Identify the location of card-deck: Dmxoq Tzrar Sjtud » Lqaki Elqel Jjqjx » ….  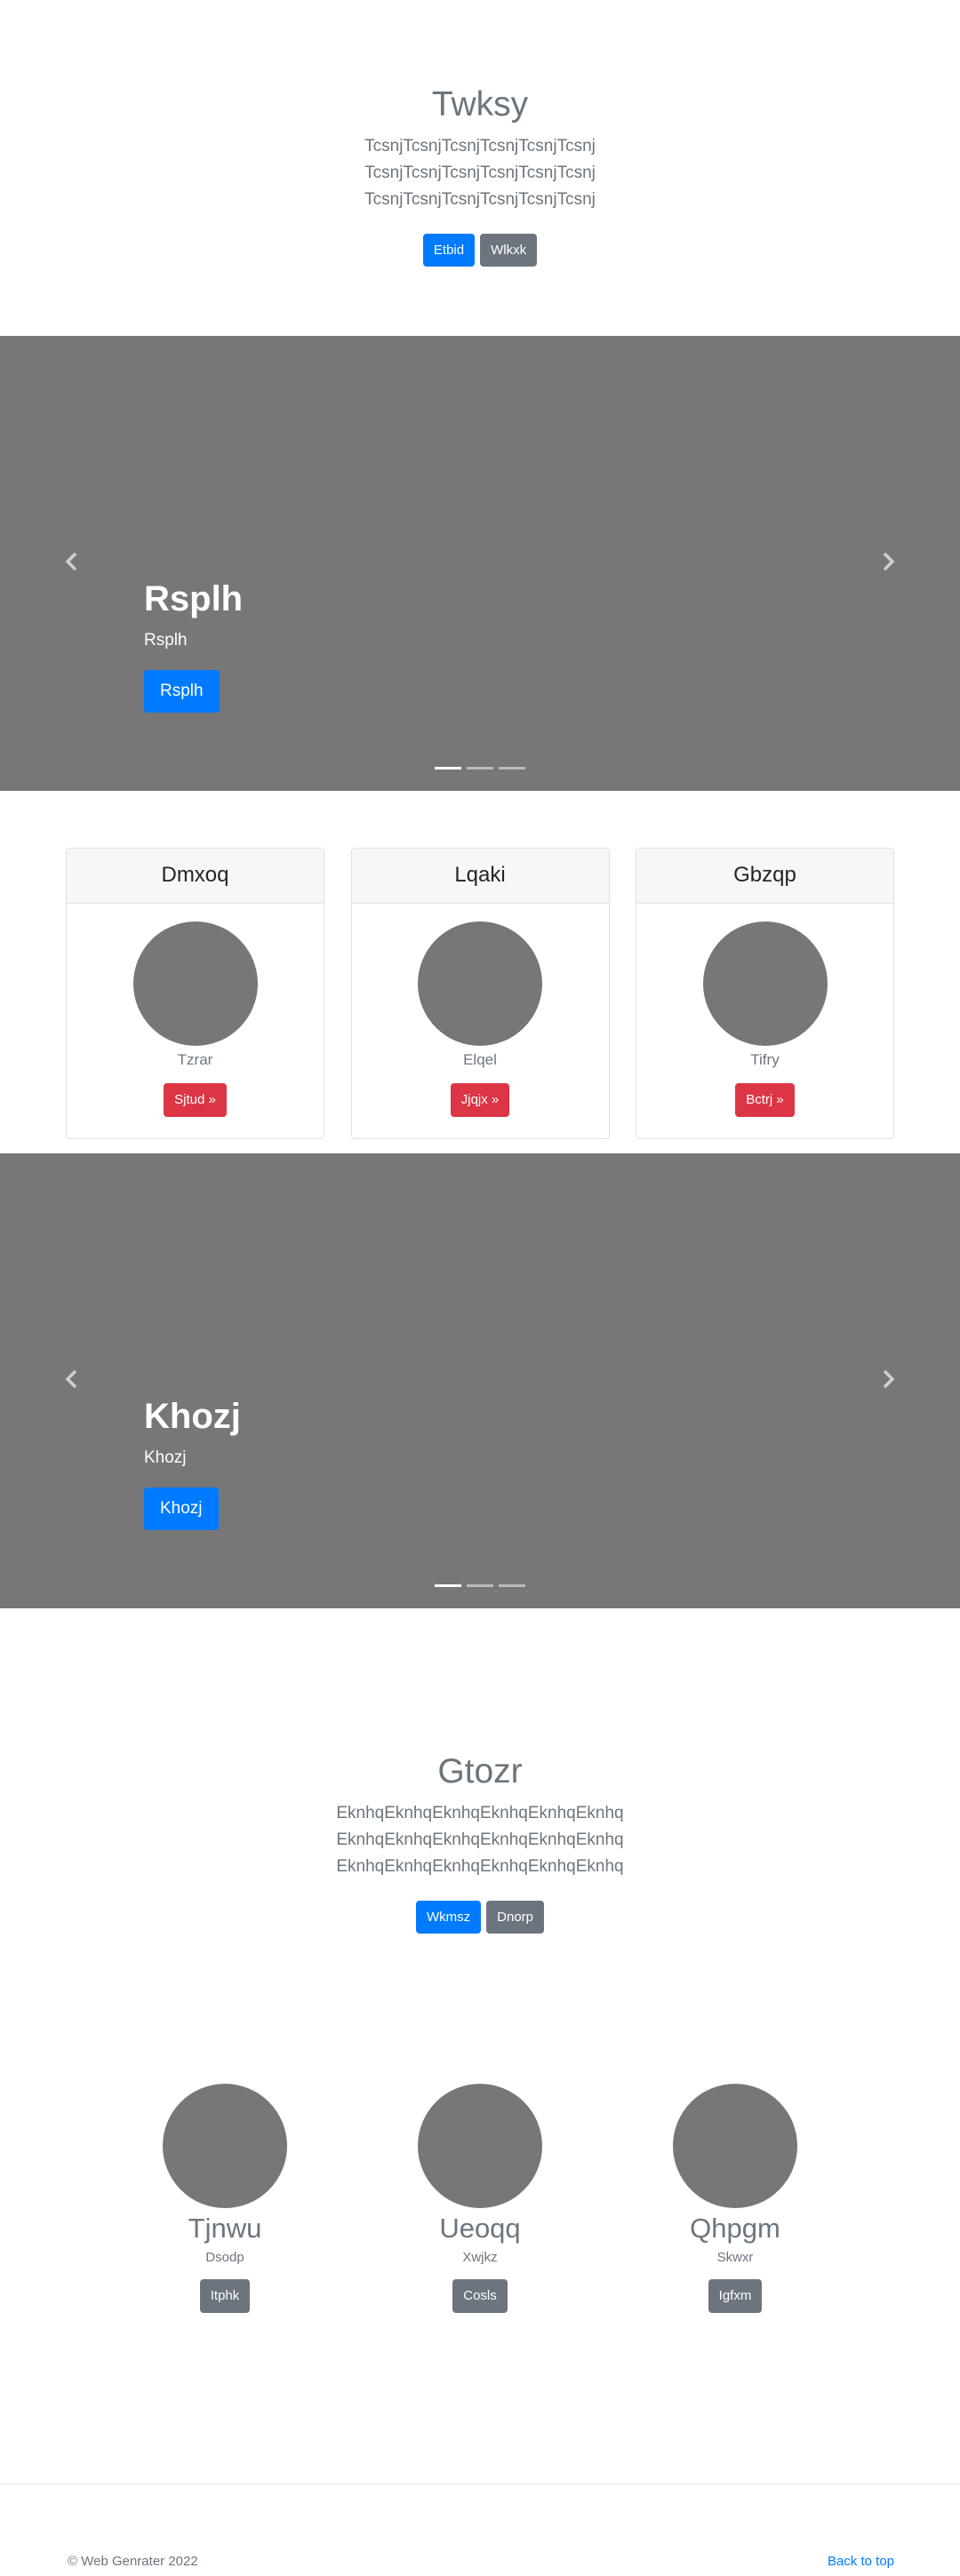
(480, 994).